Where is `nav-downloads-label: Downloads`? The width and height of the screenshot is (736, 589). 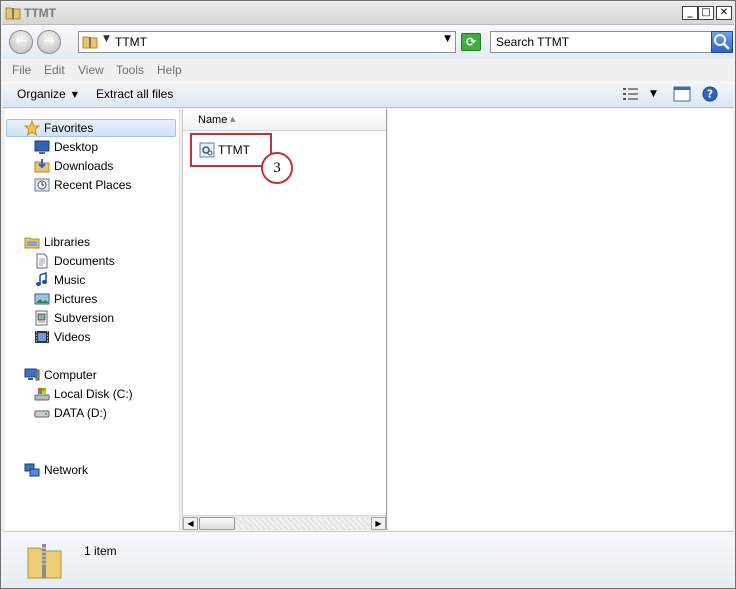 nav-downloads-label: Downloads is located at coordinates (84, 166).